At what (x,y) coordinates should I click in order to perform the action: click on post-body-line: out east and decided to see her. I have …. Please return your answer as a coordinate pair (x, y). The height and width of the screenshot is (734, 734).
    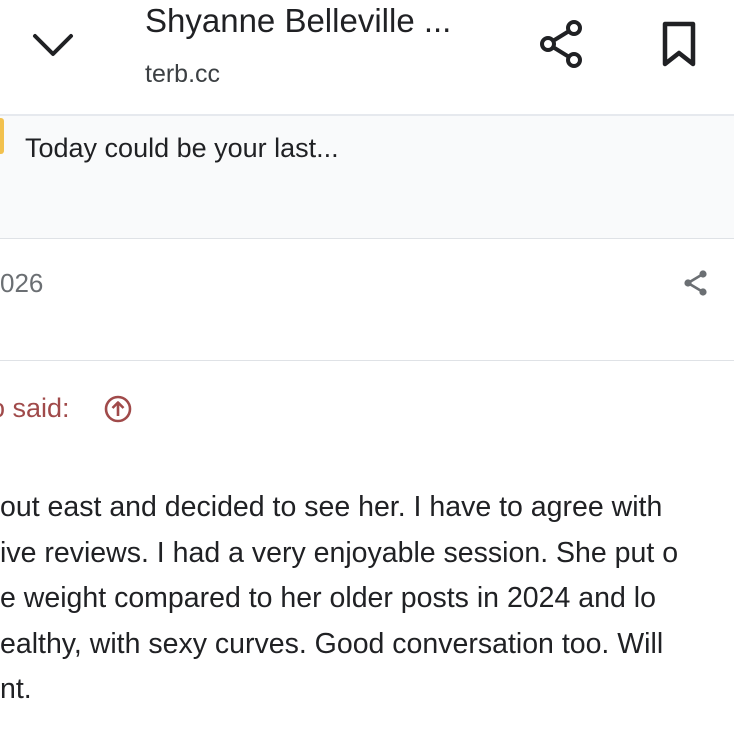
    Looking at the image, I should click on (331, 507).